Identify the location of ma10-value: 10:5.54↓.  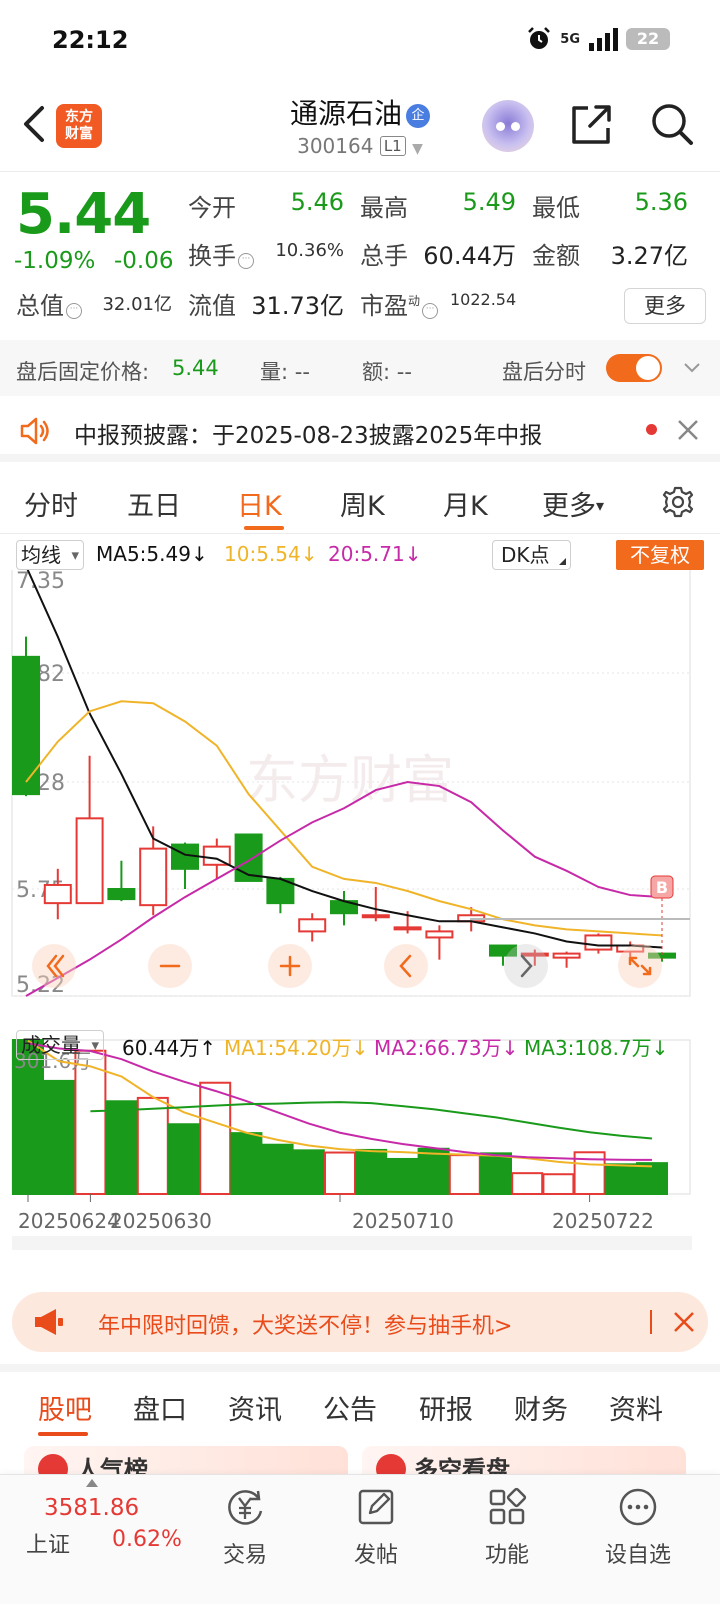
(270, 554).